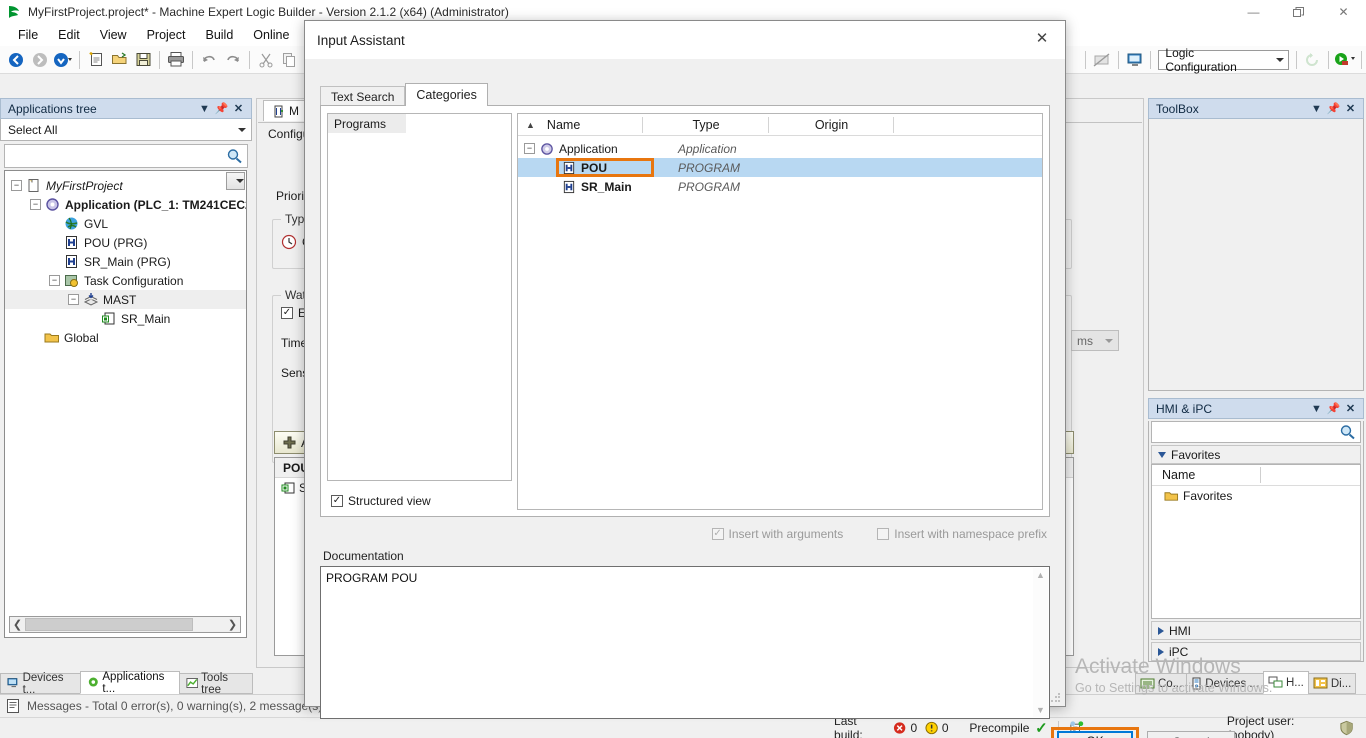  Describe the element at coordinates (1135, 60) in the screenshot. I see `device-view-icon` at that location.